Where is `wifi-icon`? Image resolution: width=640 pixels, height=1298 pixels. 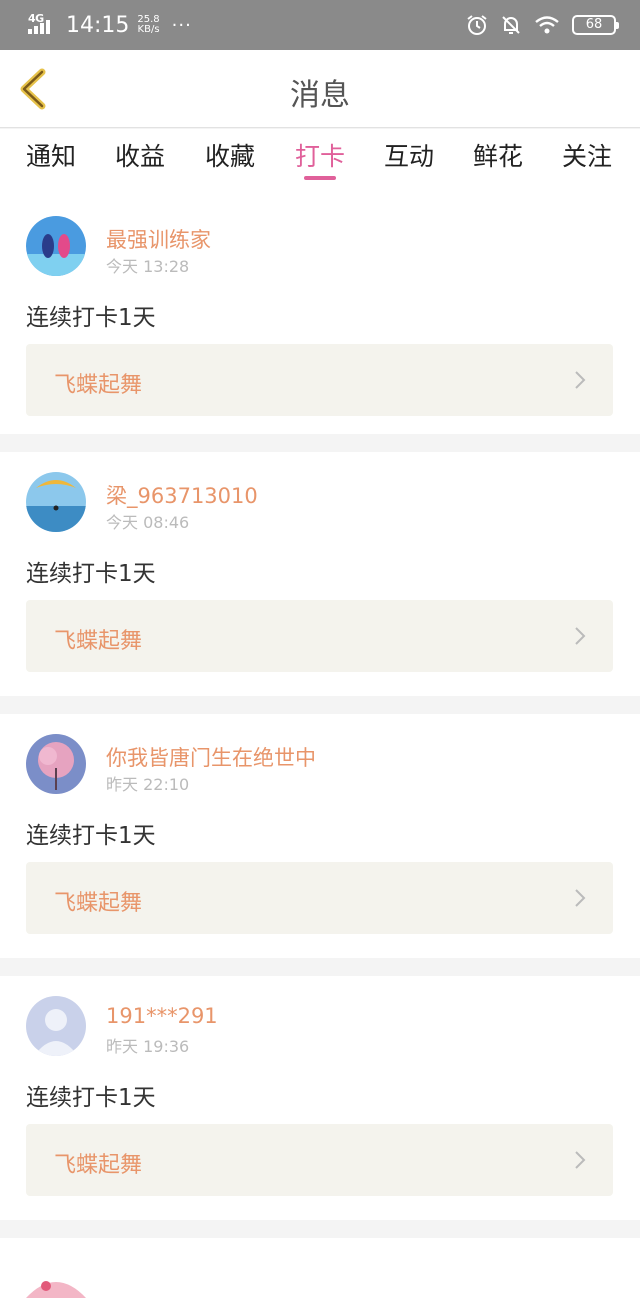 wifi-icon is located at coordinates (547, 25).